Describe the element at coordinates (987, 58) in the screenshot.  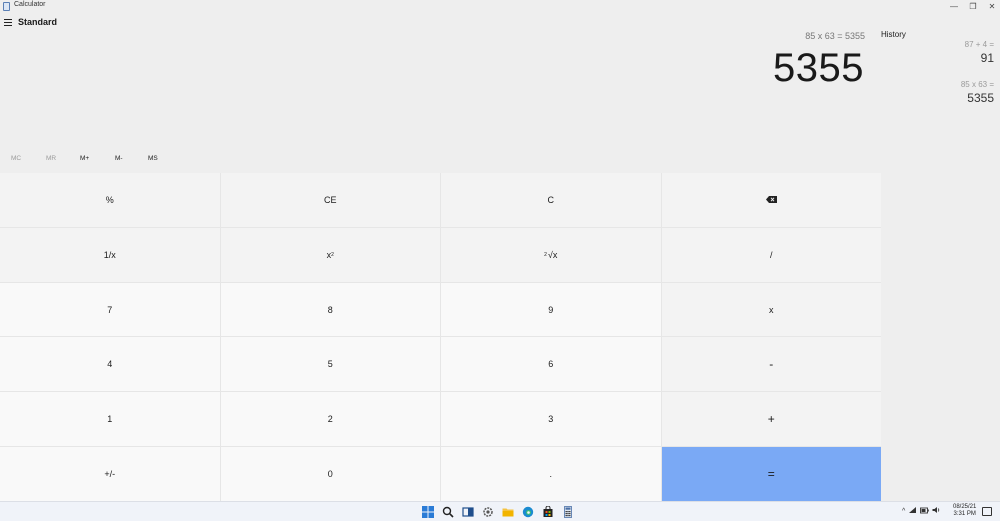
I see `history-item-result: 91` at that location.